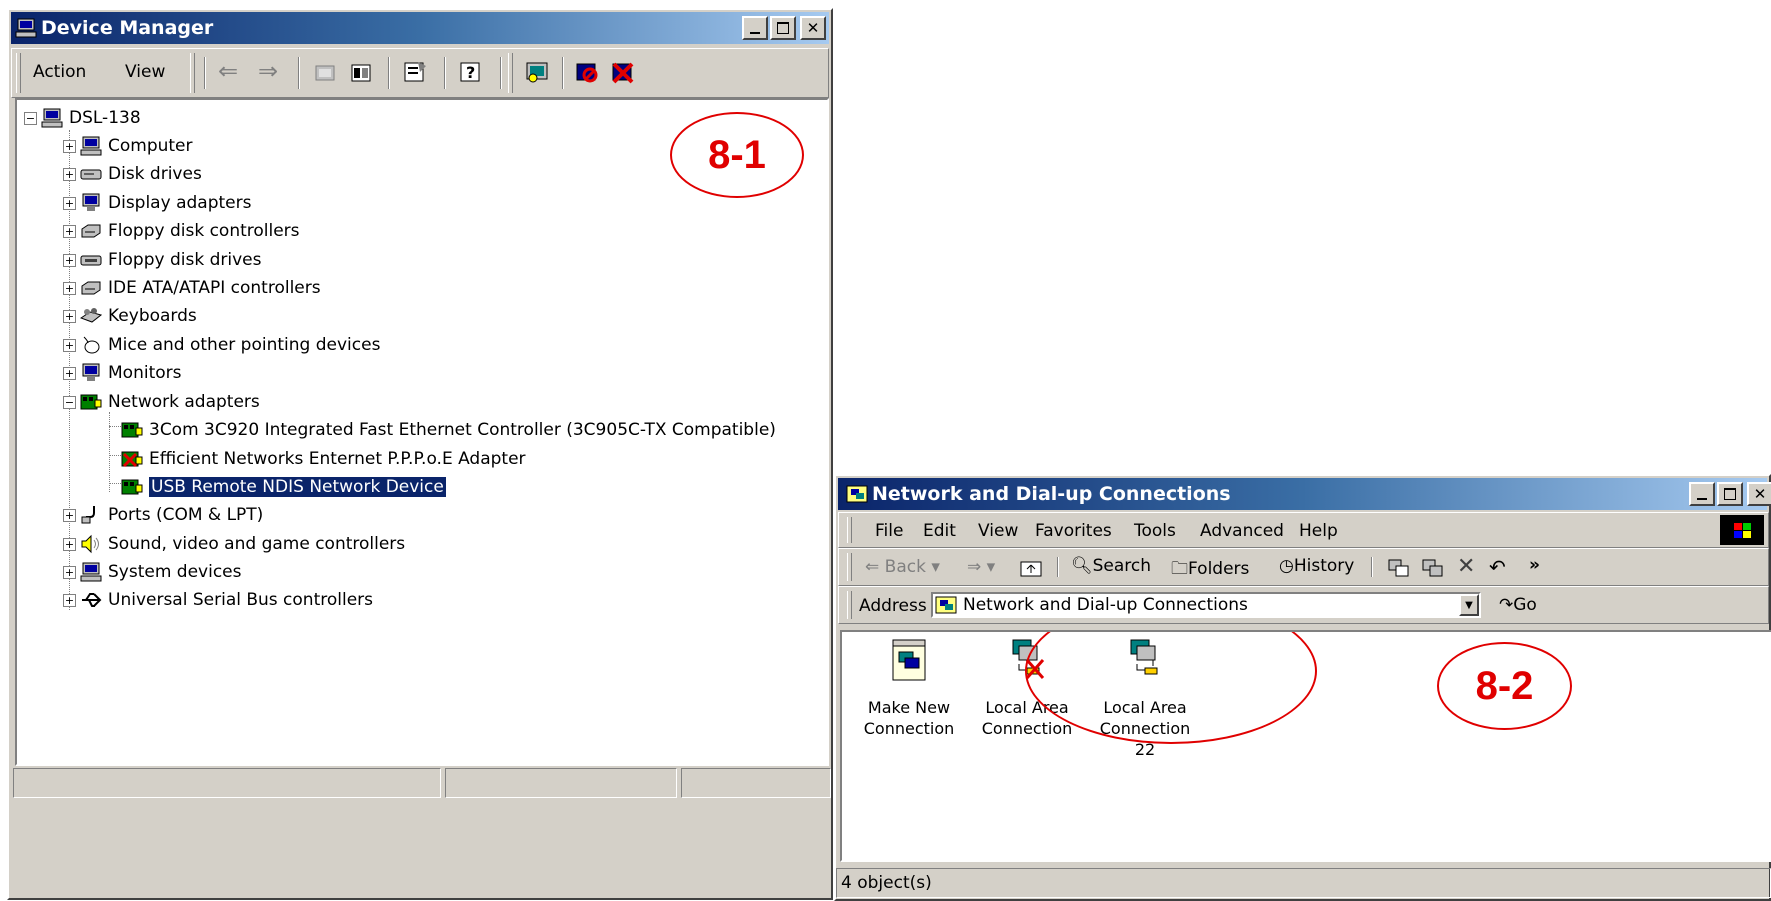  Describe the element at coordinates (998, 531) in the screenshot. I see `menu-view: View` at that location.